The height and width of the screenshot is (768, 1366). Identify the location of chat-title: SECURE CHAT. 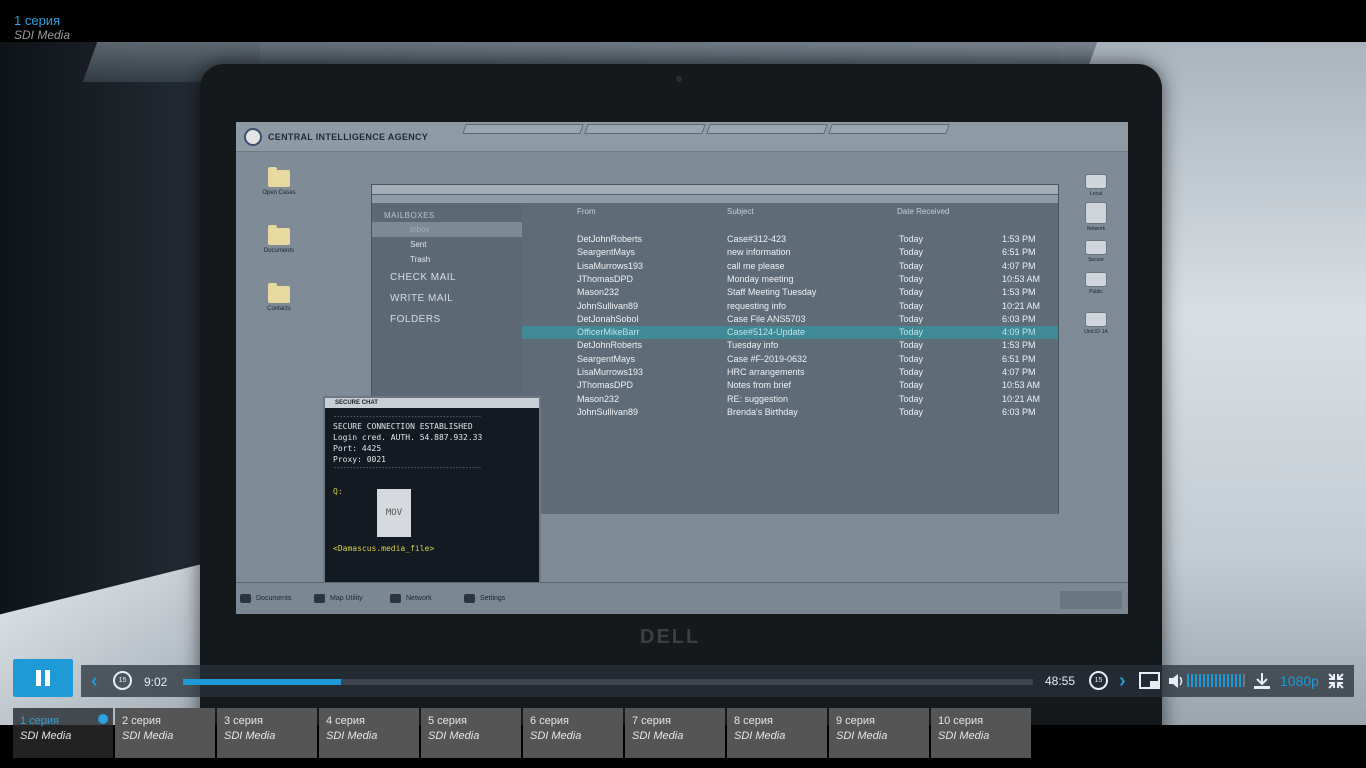
(432, 403).